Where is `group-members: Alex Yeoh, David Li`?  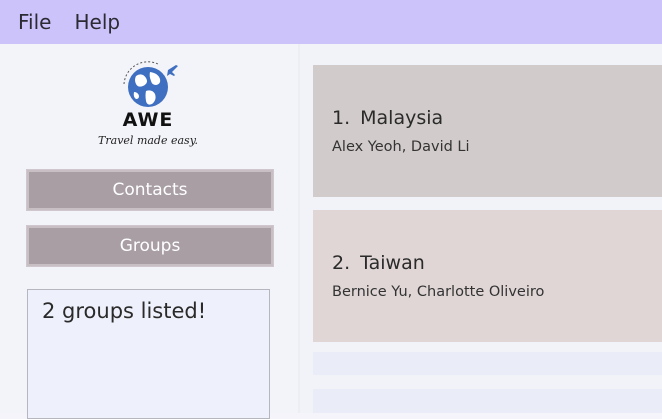
group-members: Alex Yeoh, David Li is located at coordinates (401, 147).